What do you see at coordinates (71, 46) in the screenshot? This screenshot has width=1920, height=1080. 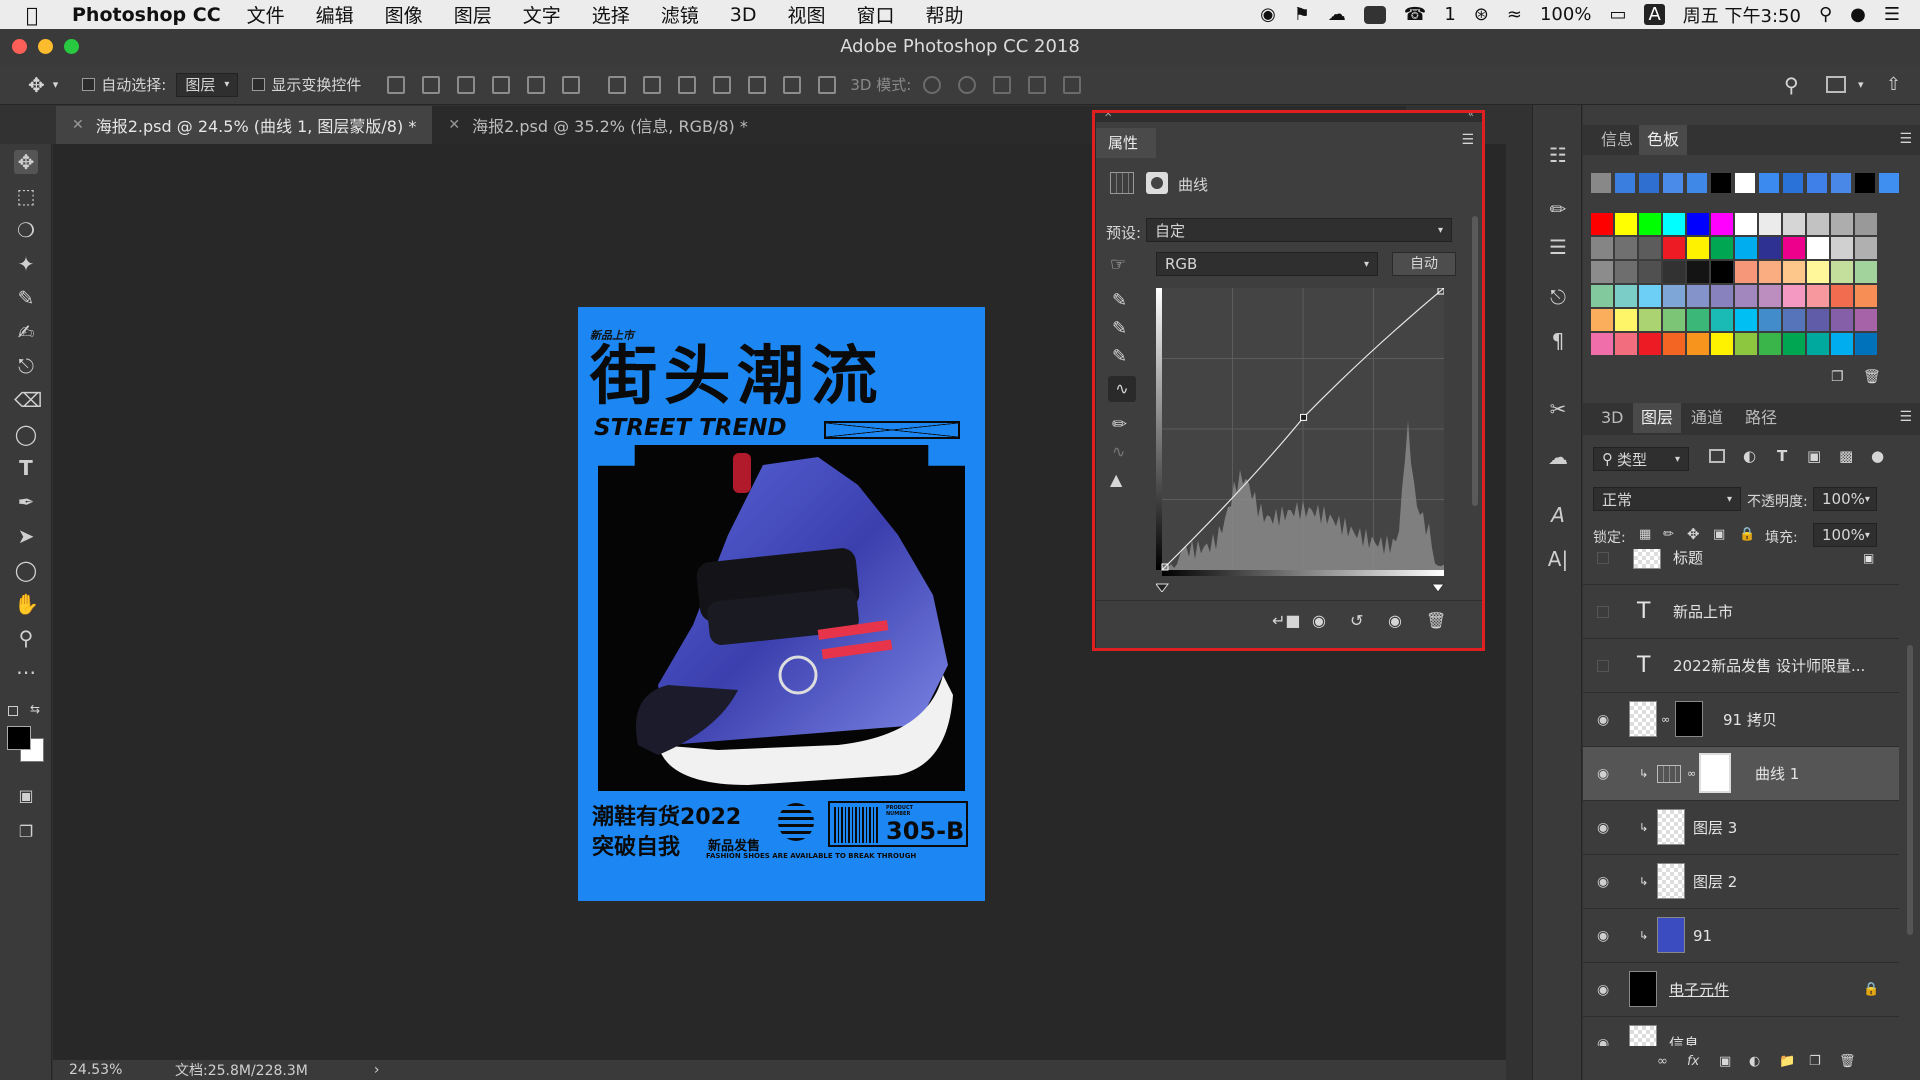 I see `zoom-window-button` at bounding box center [71, 46].